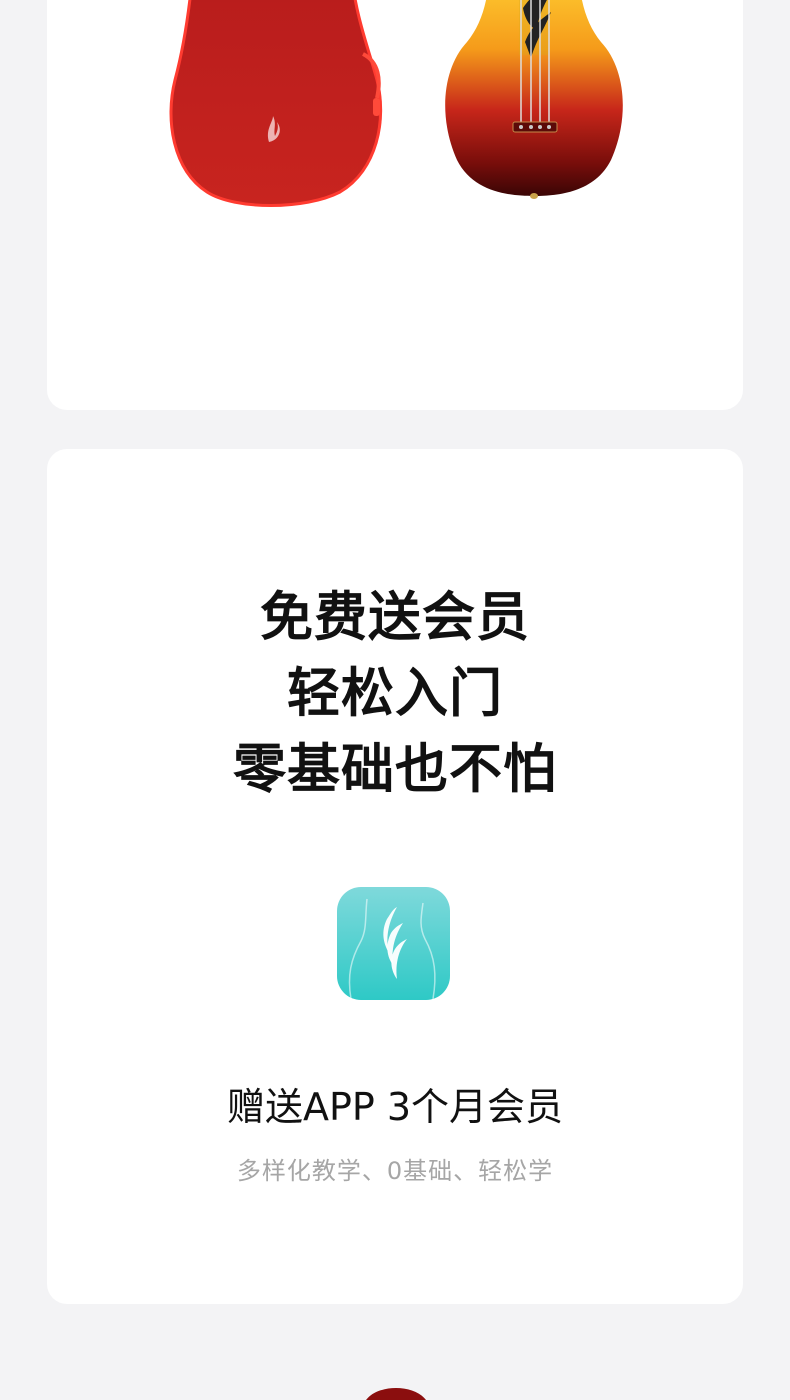 Image resolution: width=790 pixels, height=1400 pixels. Describe the element at coordinates (395, 769) in the screenshot. I see `headline-line-3: 零基础也不怕` at that location.